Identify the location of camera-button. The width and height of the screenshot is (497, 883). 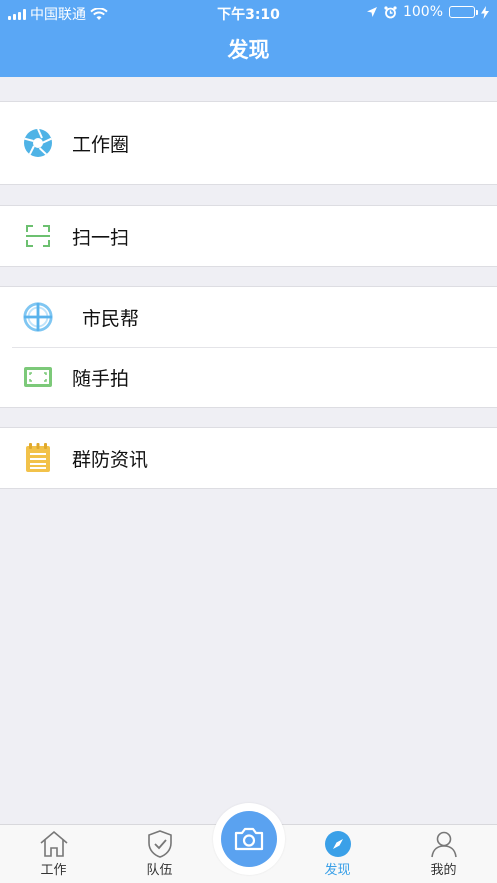
(249, 839).